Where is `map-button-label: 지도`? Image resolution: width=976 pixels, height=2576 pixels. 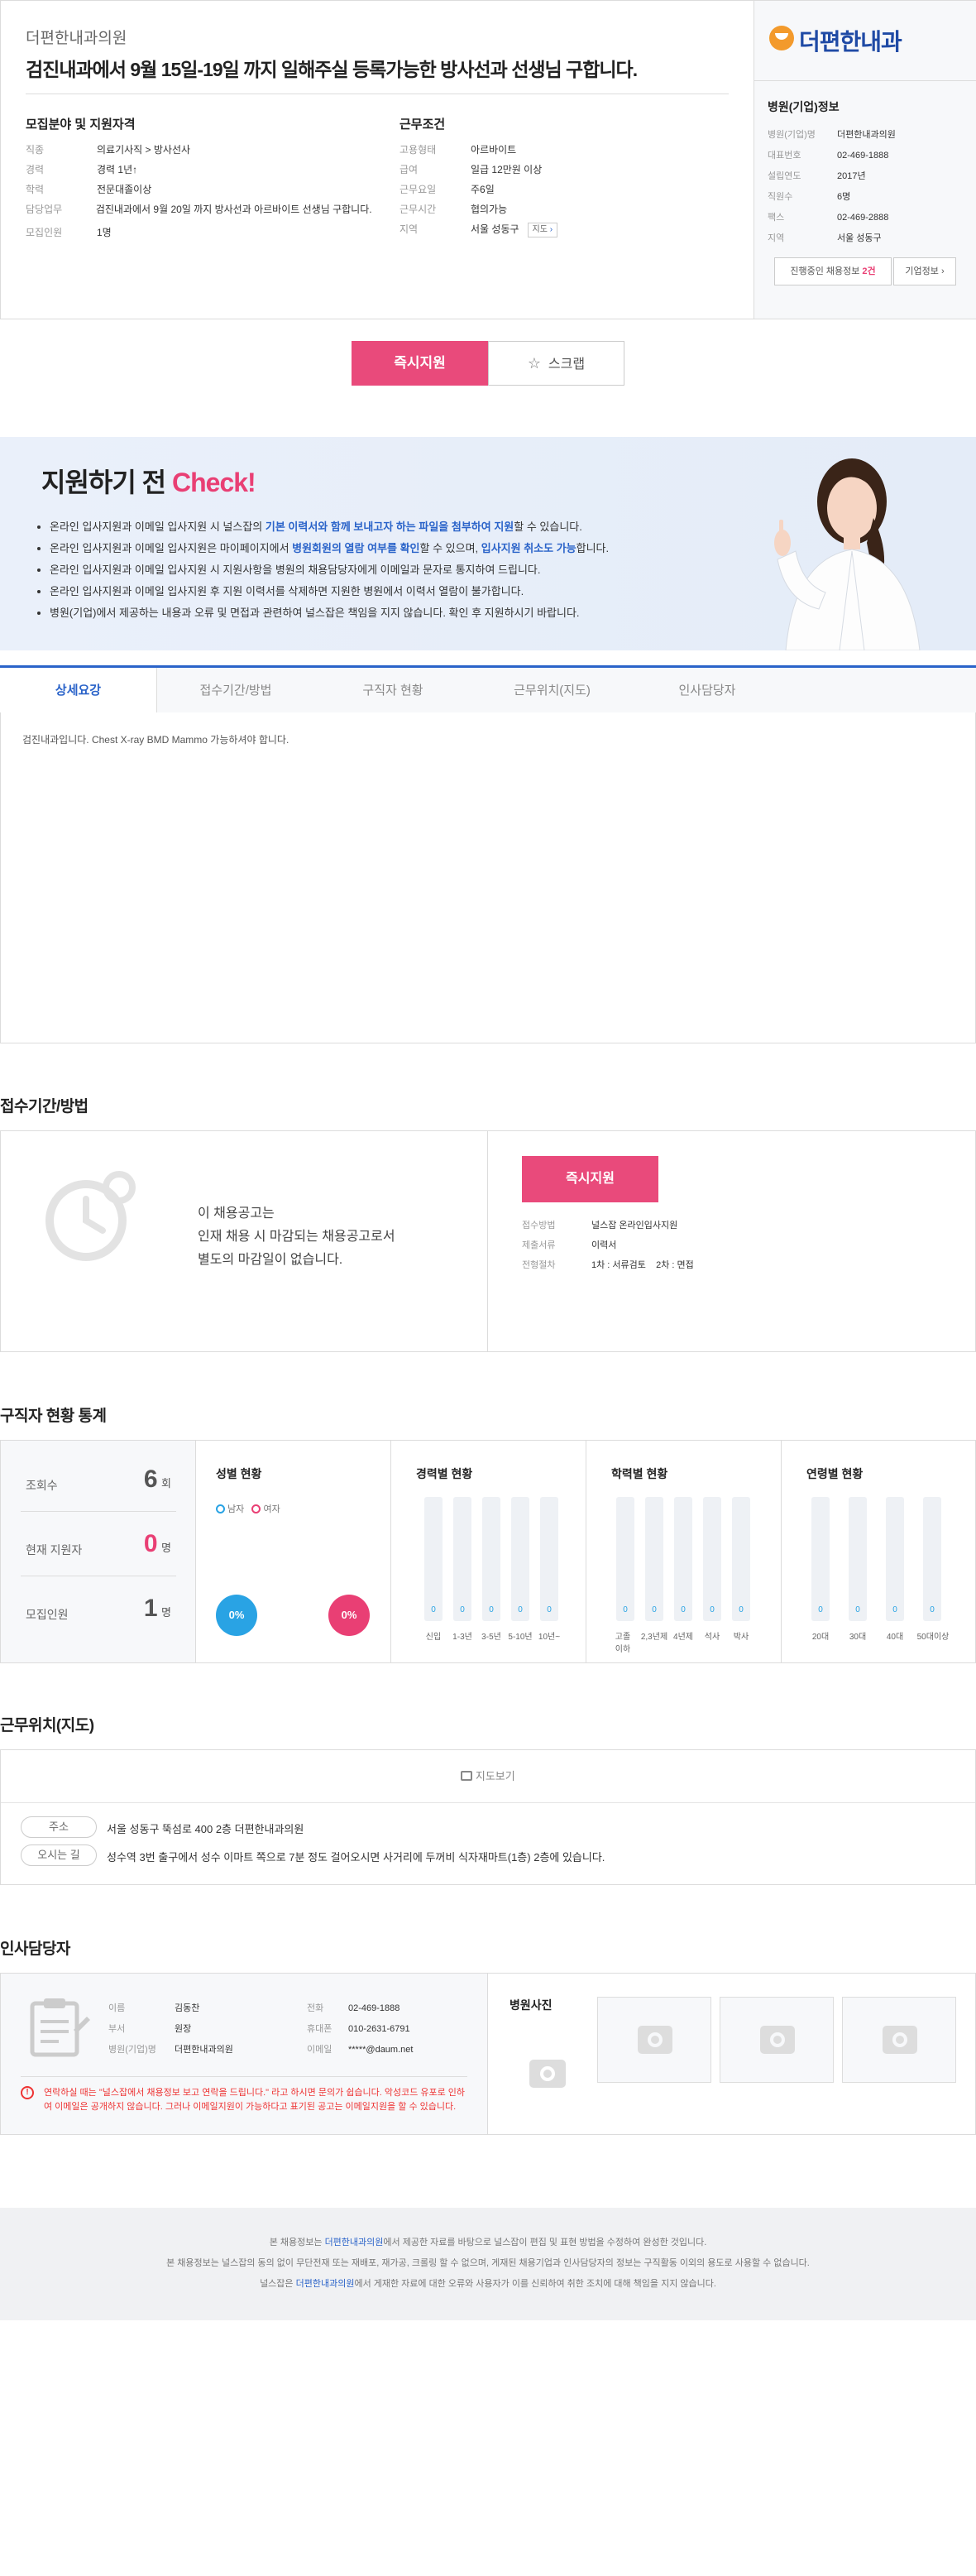 map-button-label: 지도 is located at coordinates (540, 230).